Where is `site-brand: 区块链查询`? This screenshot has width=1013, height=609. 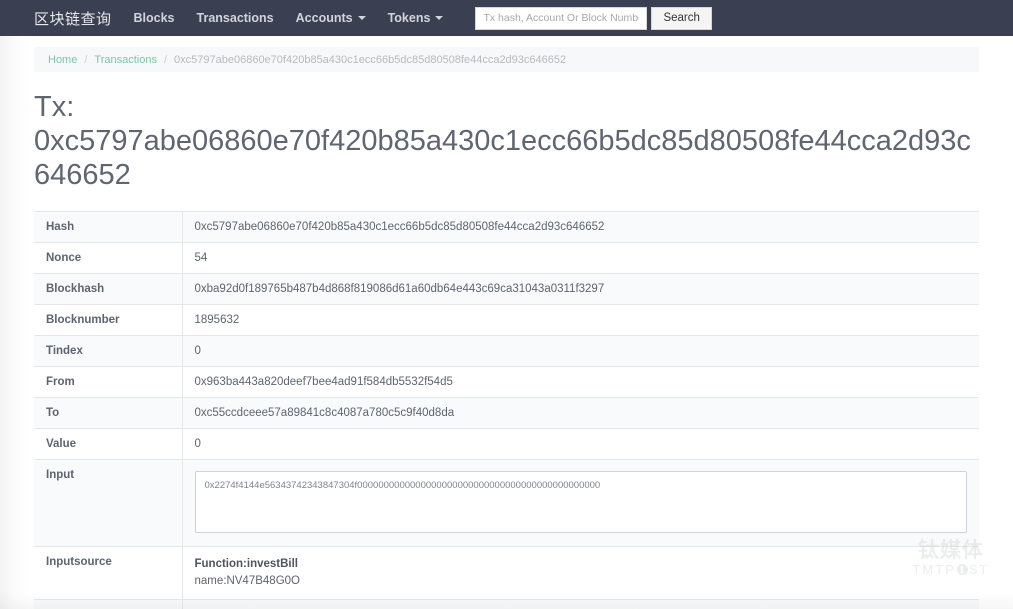 site-brand: 区块链查询 is located at coordinates (73, 18).